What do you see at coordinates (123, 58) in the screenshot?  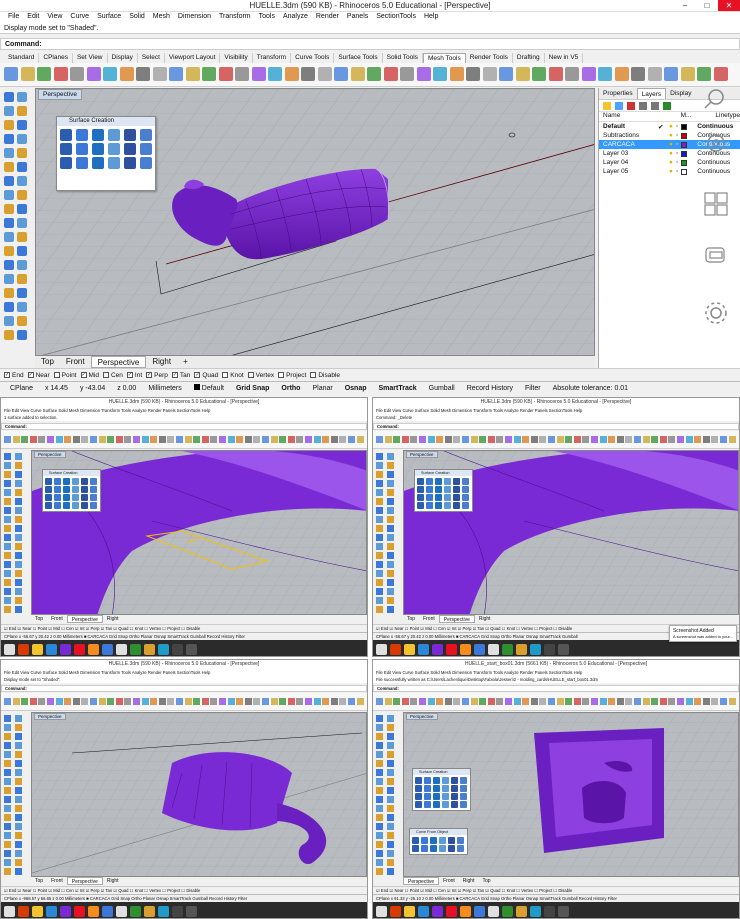 I see `toolbar-tab-display: Display` at bounding box center [123, 58].